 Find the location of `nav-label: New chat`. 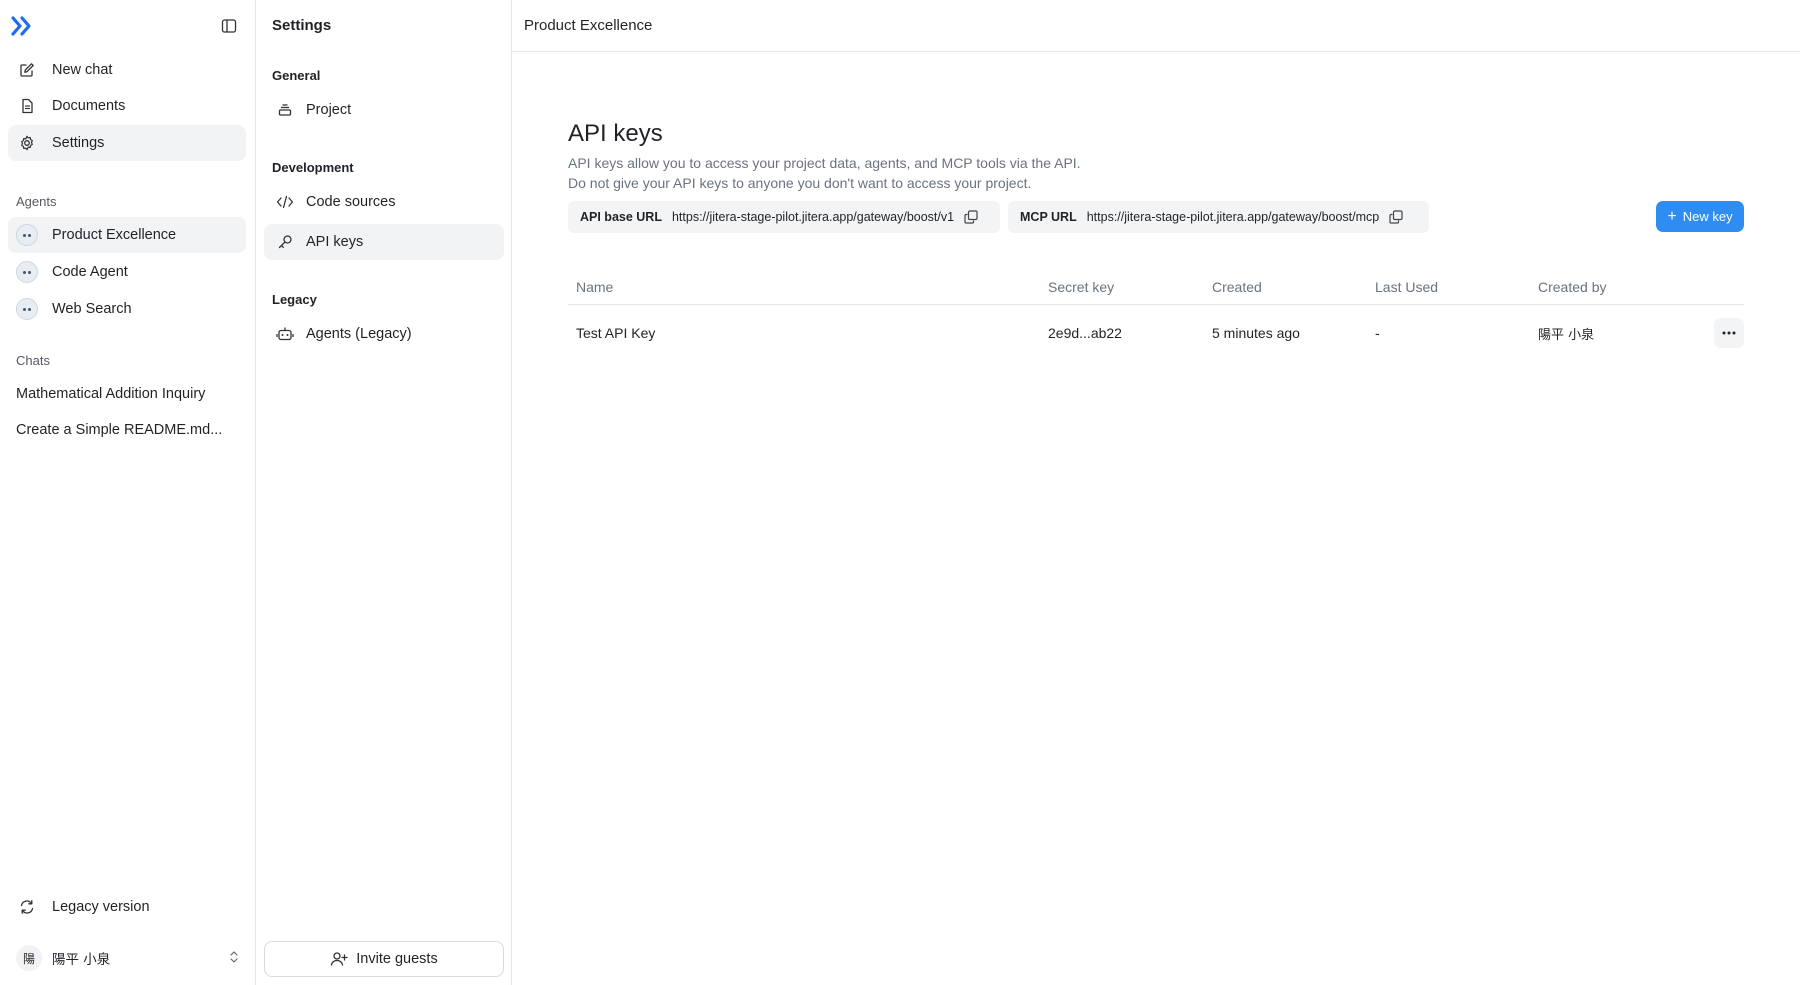

nav-label: New chat is located at coordinates (82, 70).